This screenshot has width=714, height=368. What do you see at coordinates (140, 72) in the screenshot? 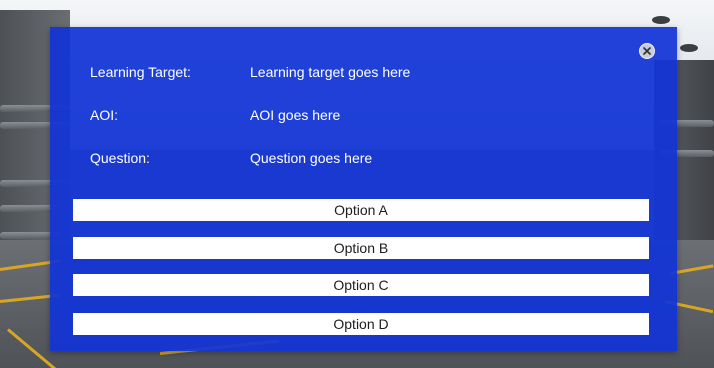
I see `learning-target-label: Learning Target:` at bounding box center [140, 72].